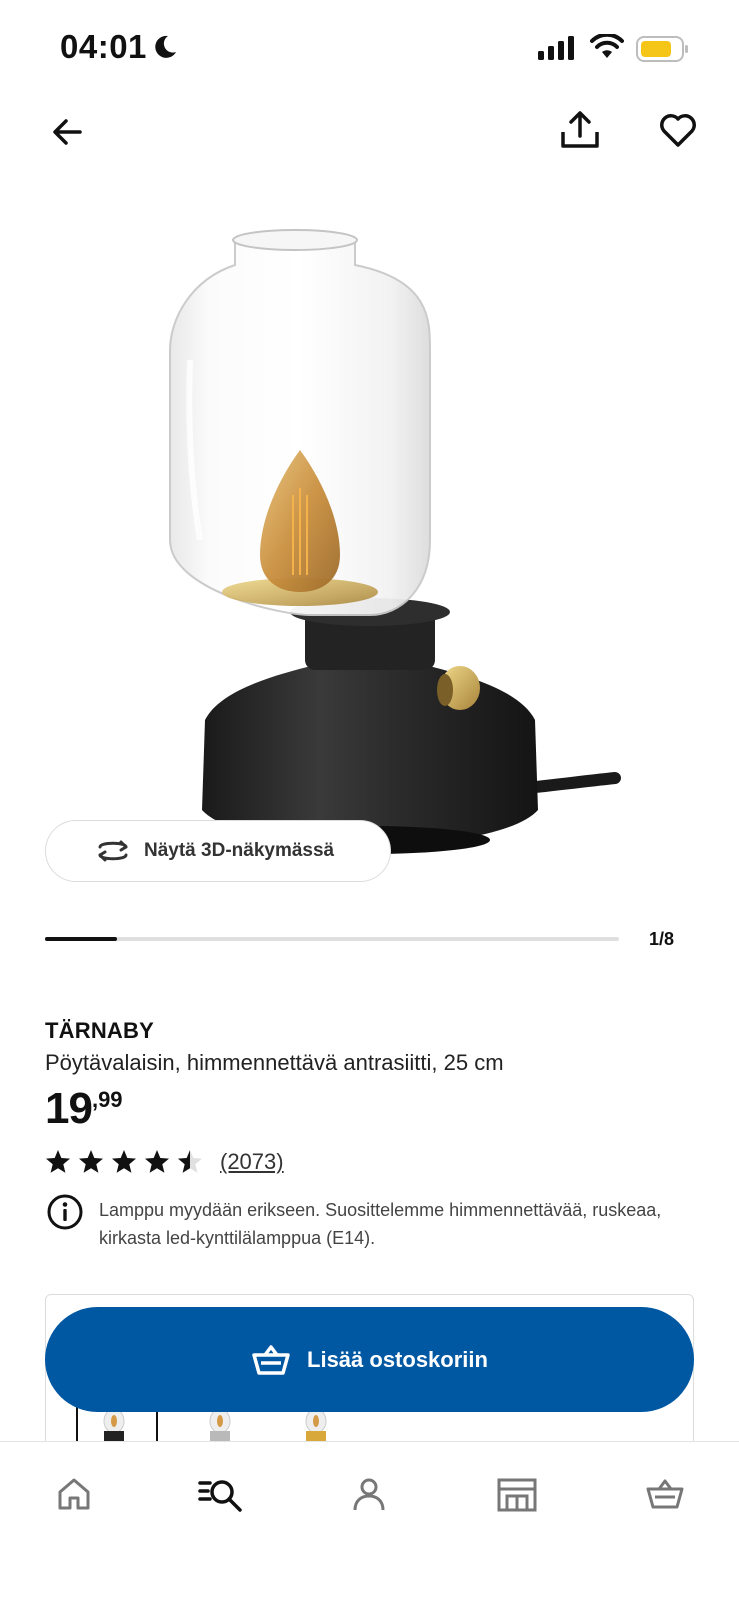  I want to click on heart-icon, so click(678, 130).